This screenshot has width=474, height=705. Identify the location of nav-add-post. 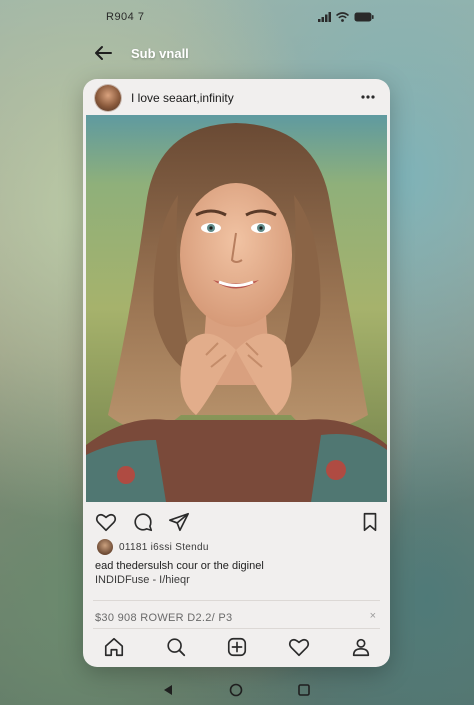
(237, 647).